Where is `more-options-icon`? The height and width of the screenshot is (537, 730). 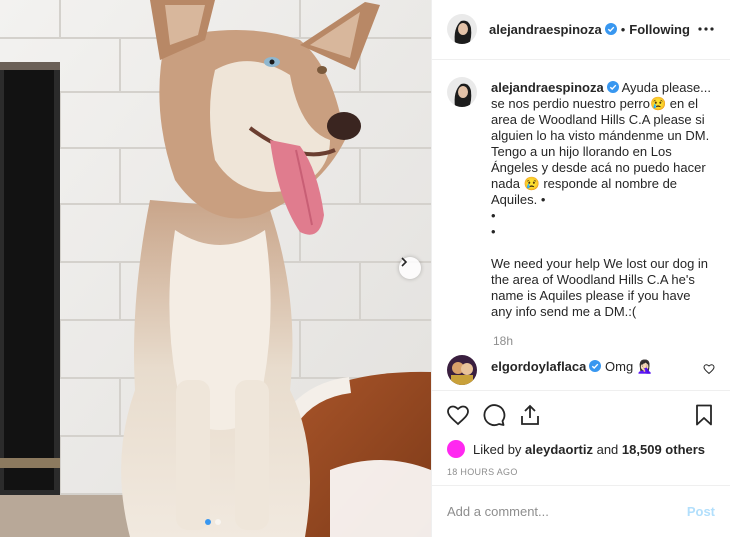 more-options-icon is located at coordinates (706, 29).